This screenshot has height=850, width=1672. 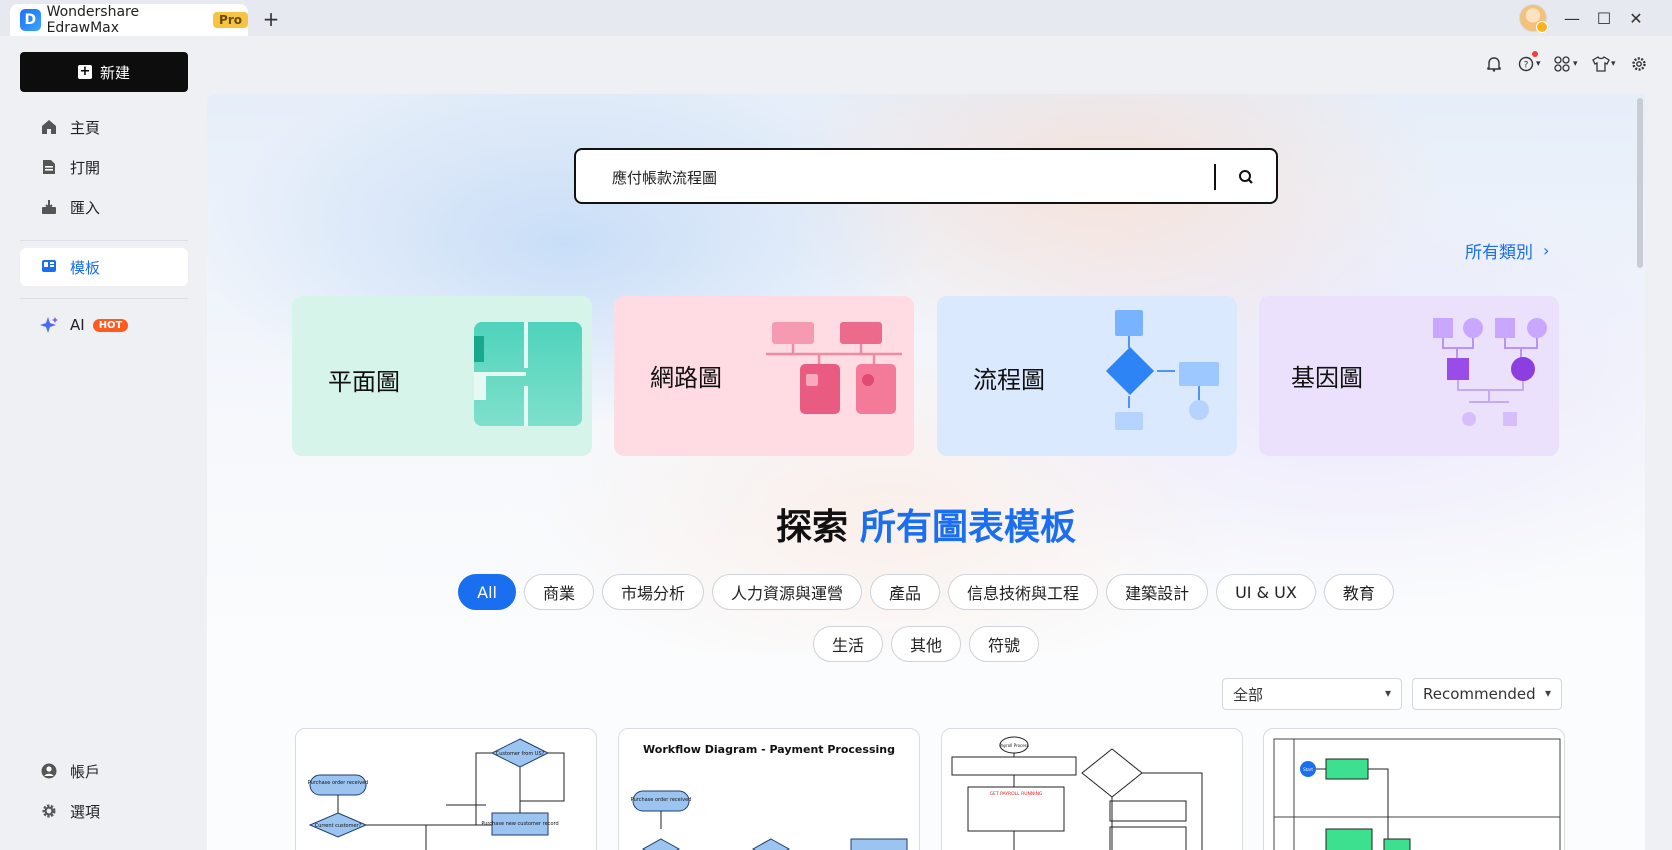 What do you see at coordinates (104, 267) in the screenshot?
I see `sidebar-item-templates: 模板` at bounding box center [104, 267].